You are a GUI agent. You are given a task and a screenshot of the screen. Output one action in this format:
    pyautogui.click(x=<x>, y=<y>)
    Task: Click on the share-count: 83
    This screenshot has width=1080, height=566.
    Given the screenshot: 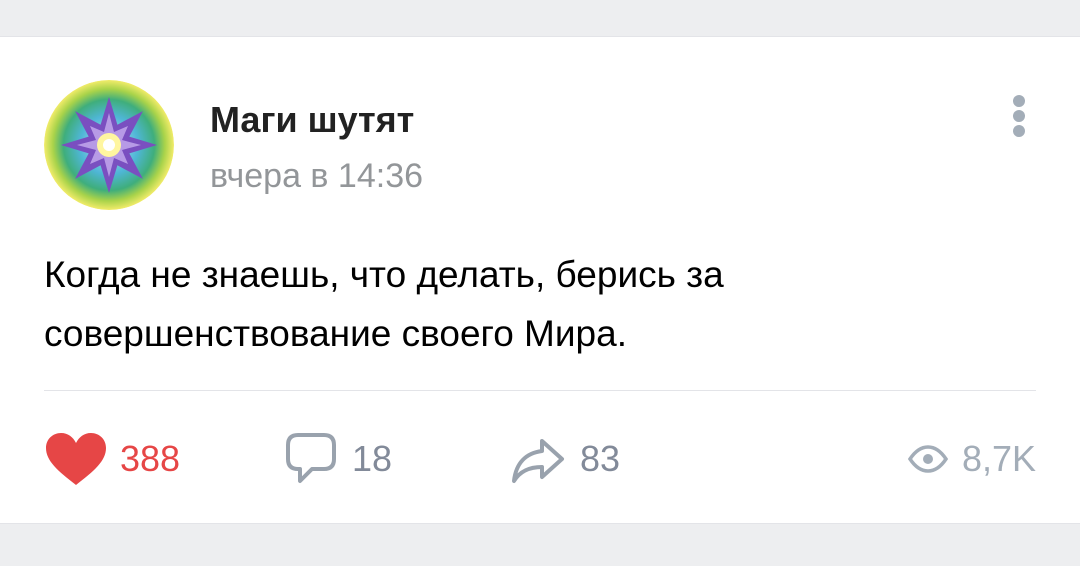 What is the action you would take?
    pyautogui.click(x=600, y=458)
    